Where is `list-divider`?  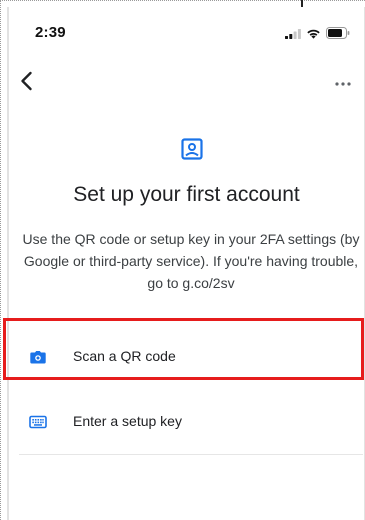
list-divider is located at coordinates (191, 454).